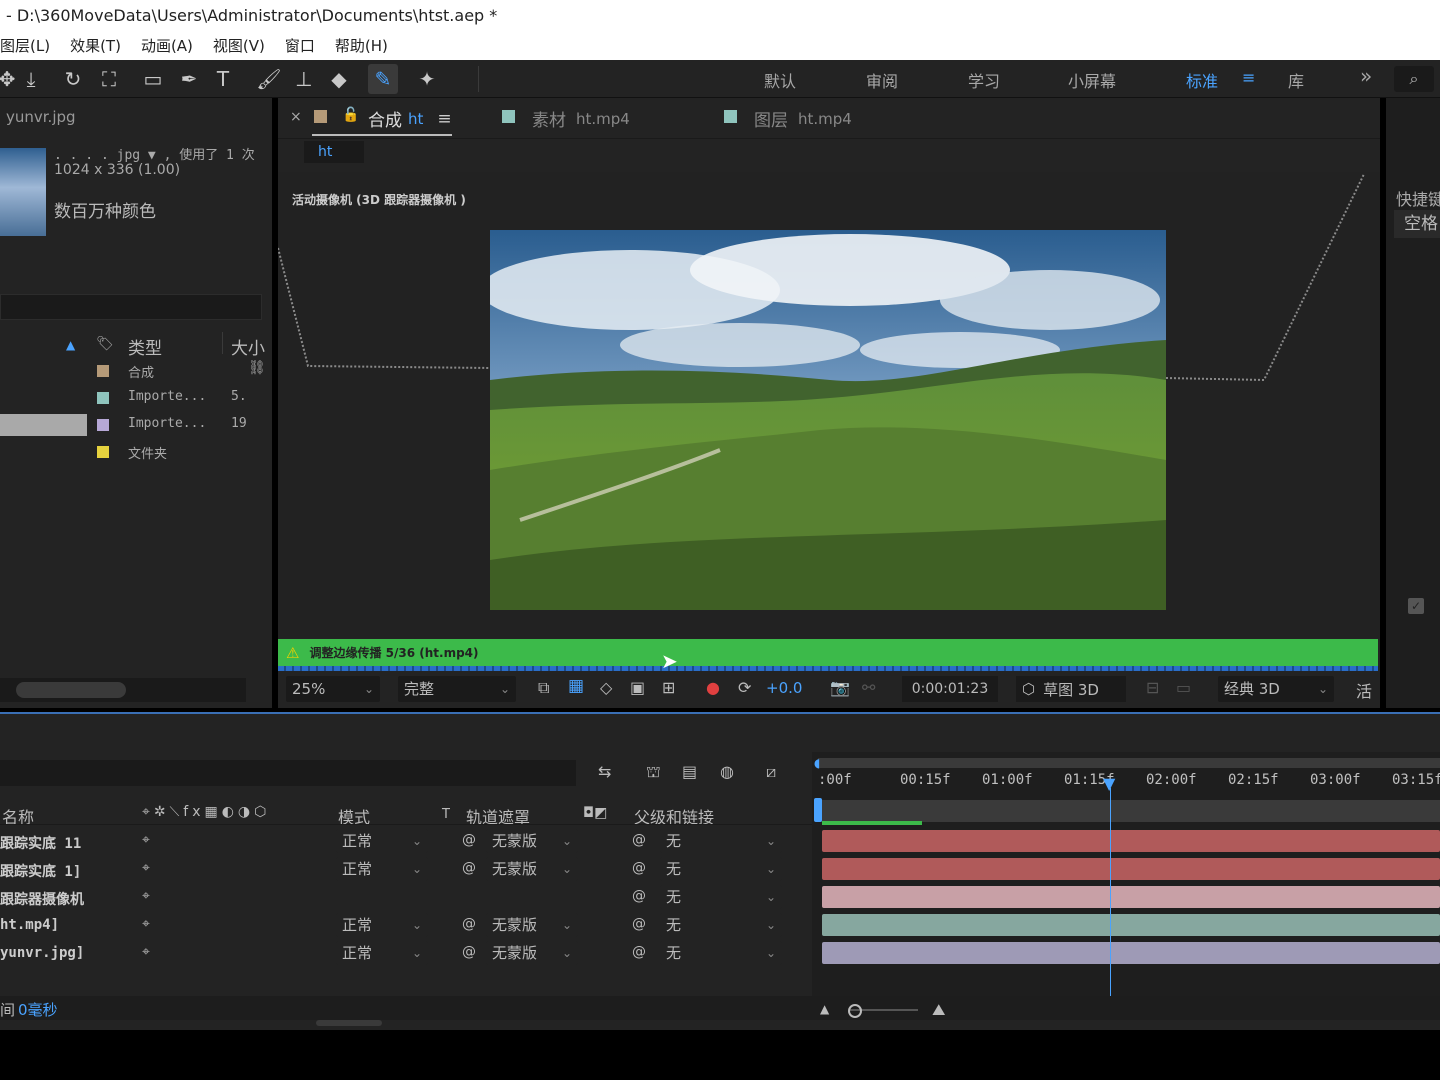 The image size is (1440, 1080). Describe the element at coordinates (668, 687) in the screenshot. I see `grid-guides-icon: ⊞` at that location.